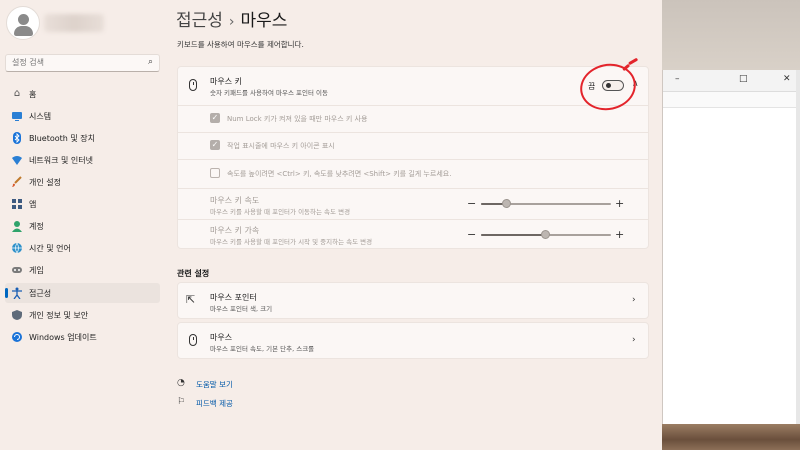  Describe the element at coordinates (787, 79) in the screenshot. I see `close-icon: ✕` at that location.